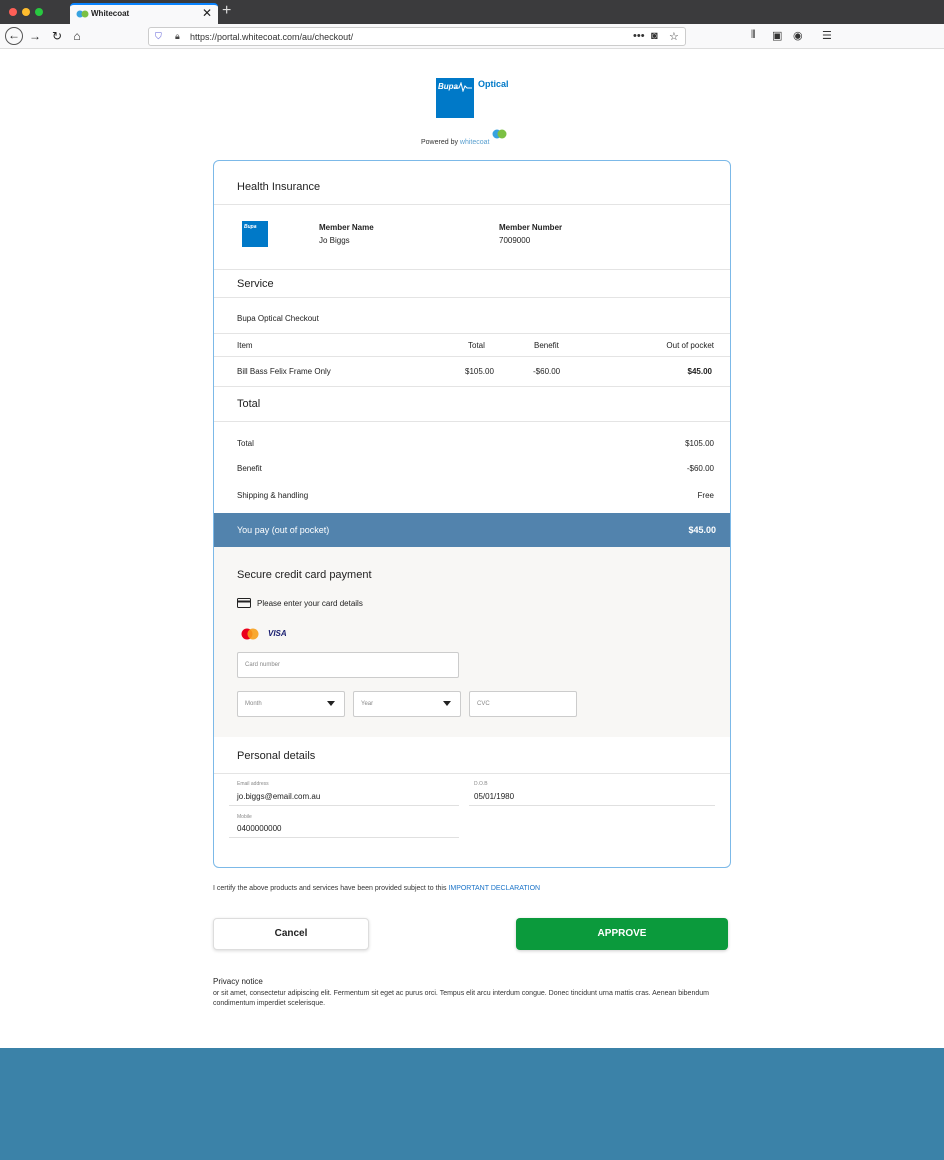 This screenshot has width=944, height=1160. What do you see at coordinates (639, 36) in the screenshot?
I see `page-actions-icon: •••` at bounding box center [639, 36].